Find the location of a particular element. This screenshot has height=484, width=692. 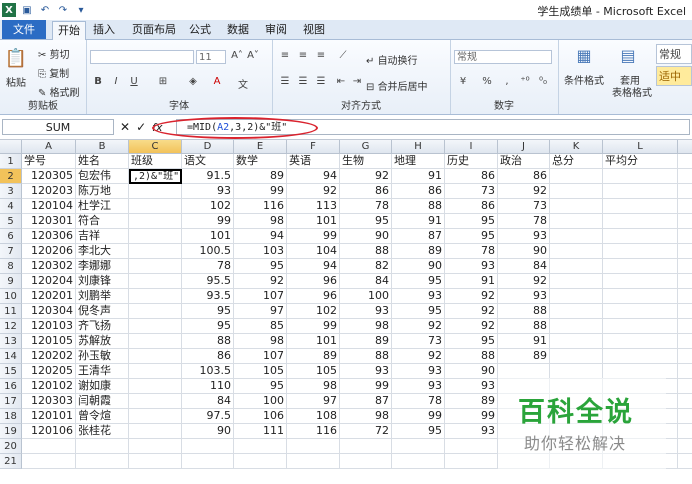

table-cell: 120304 is located at coordinates (49, 311).